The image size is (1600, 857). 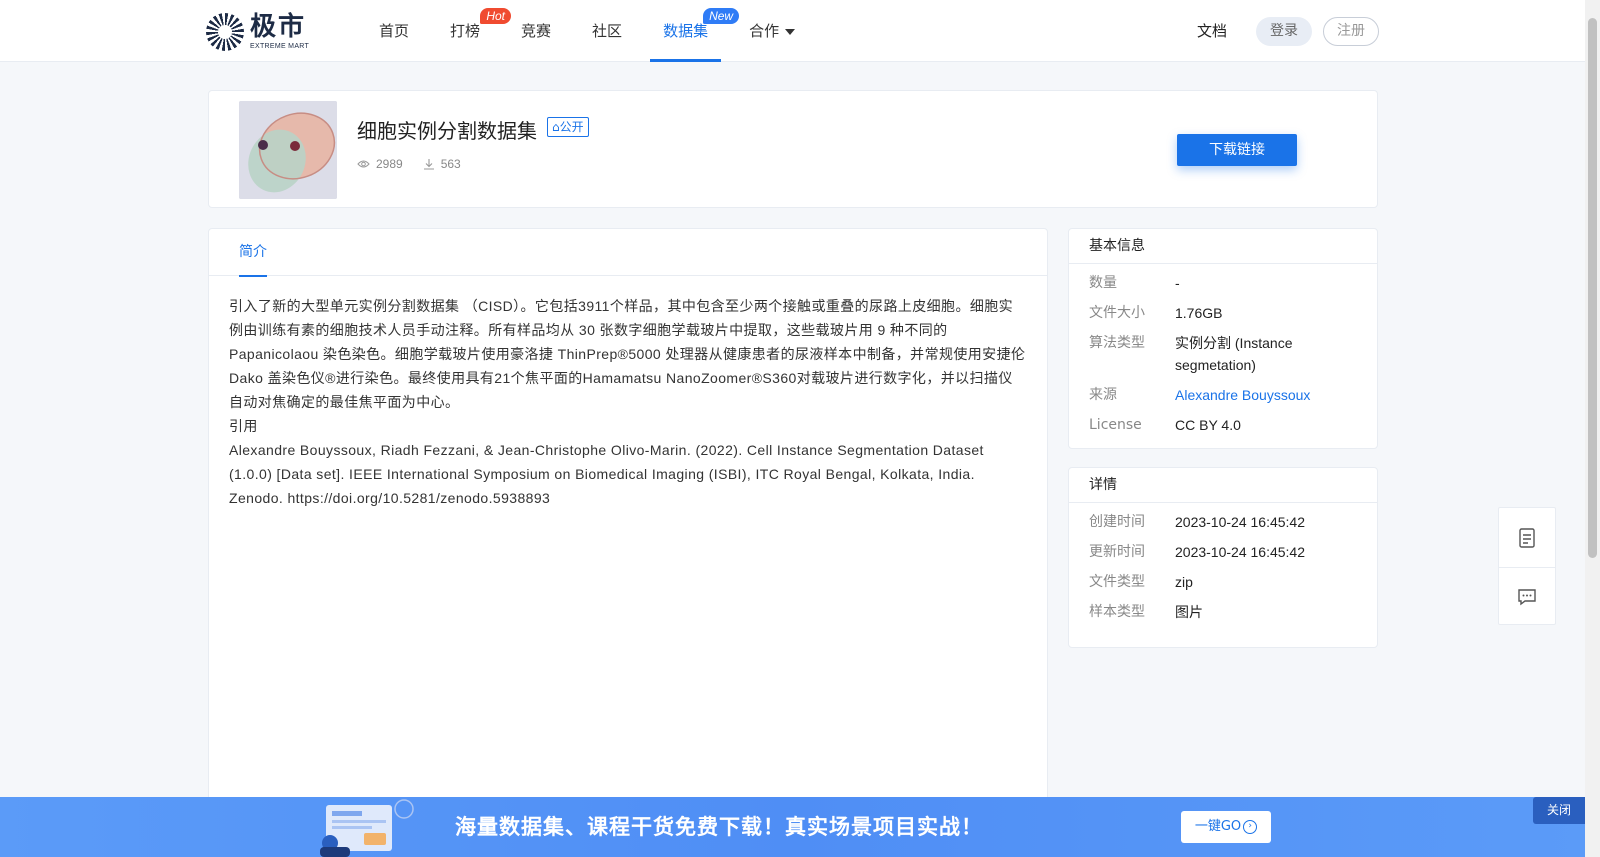 What do you see at coordinates (772, 31) in the screenshot?
I see `nav-item-cooperation: 合作` at bounding box center [772, 31].